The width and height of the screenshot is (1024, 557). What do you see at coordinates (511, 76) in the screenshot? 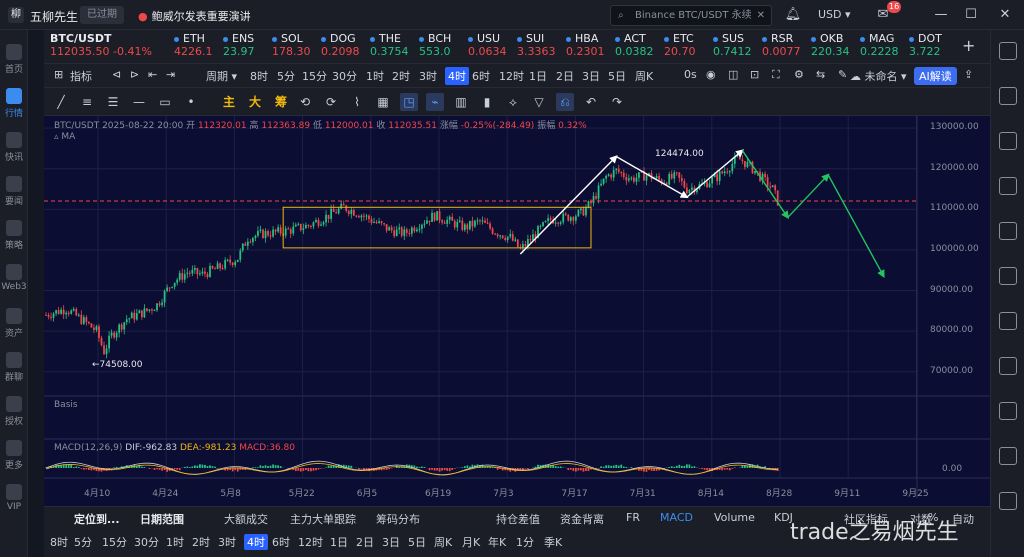
I see `timeframe-button: 12时` at bounding box center [511, 76].